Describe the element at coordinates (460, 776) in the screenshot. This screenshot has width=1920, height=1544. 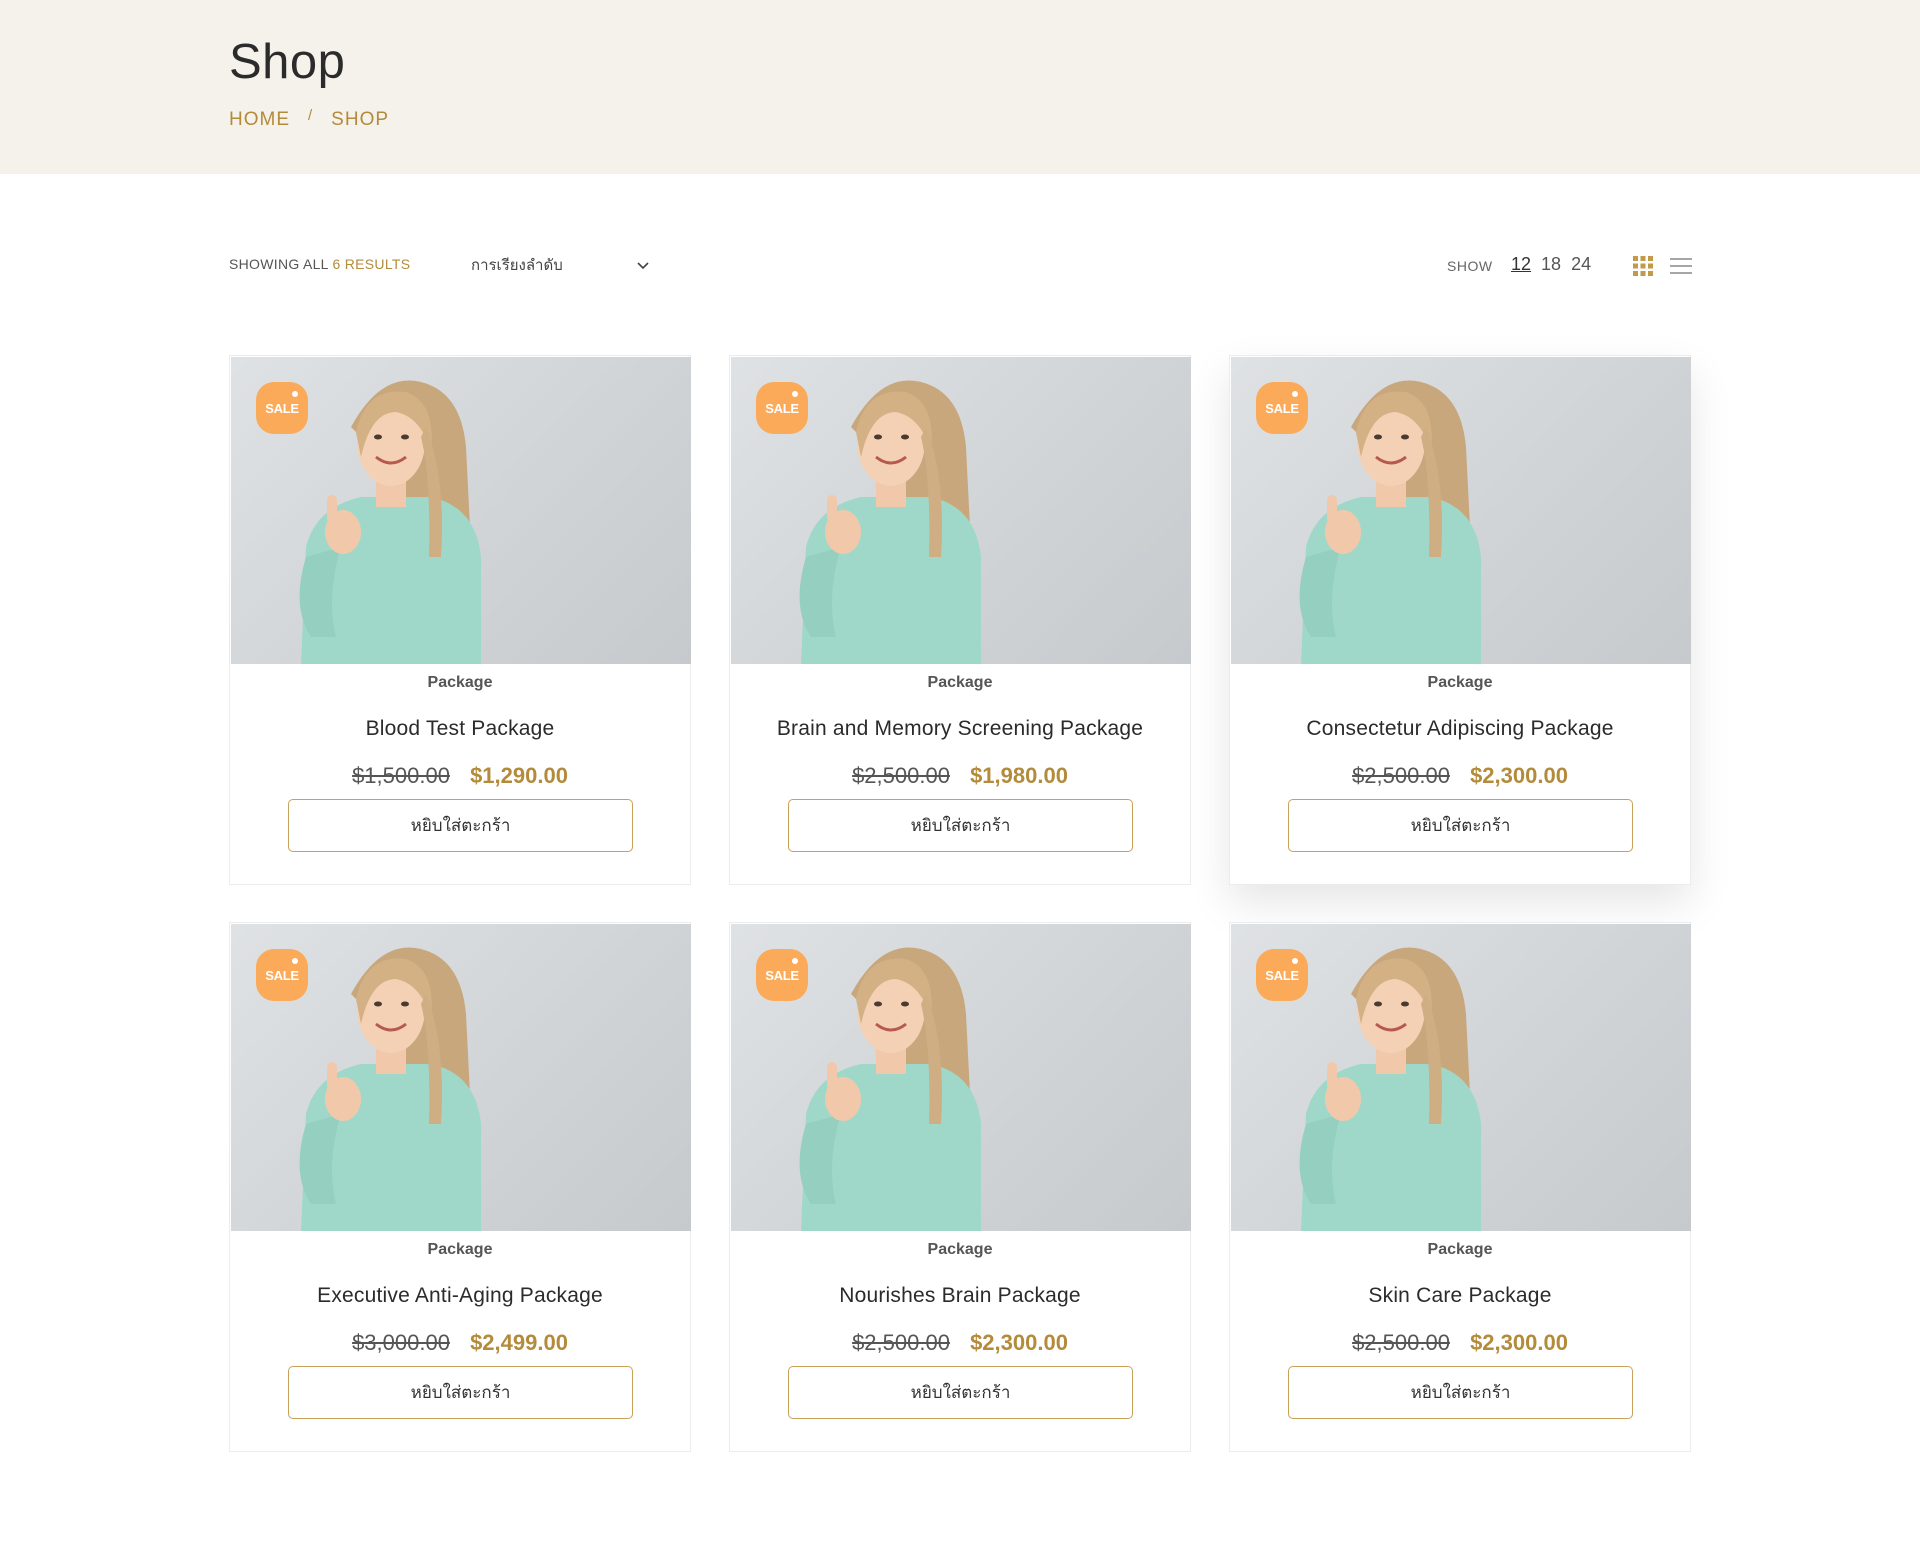
I see `product-price: $1,500.00 $1,290.00` at that location.